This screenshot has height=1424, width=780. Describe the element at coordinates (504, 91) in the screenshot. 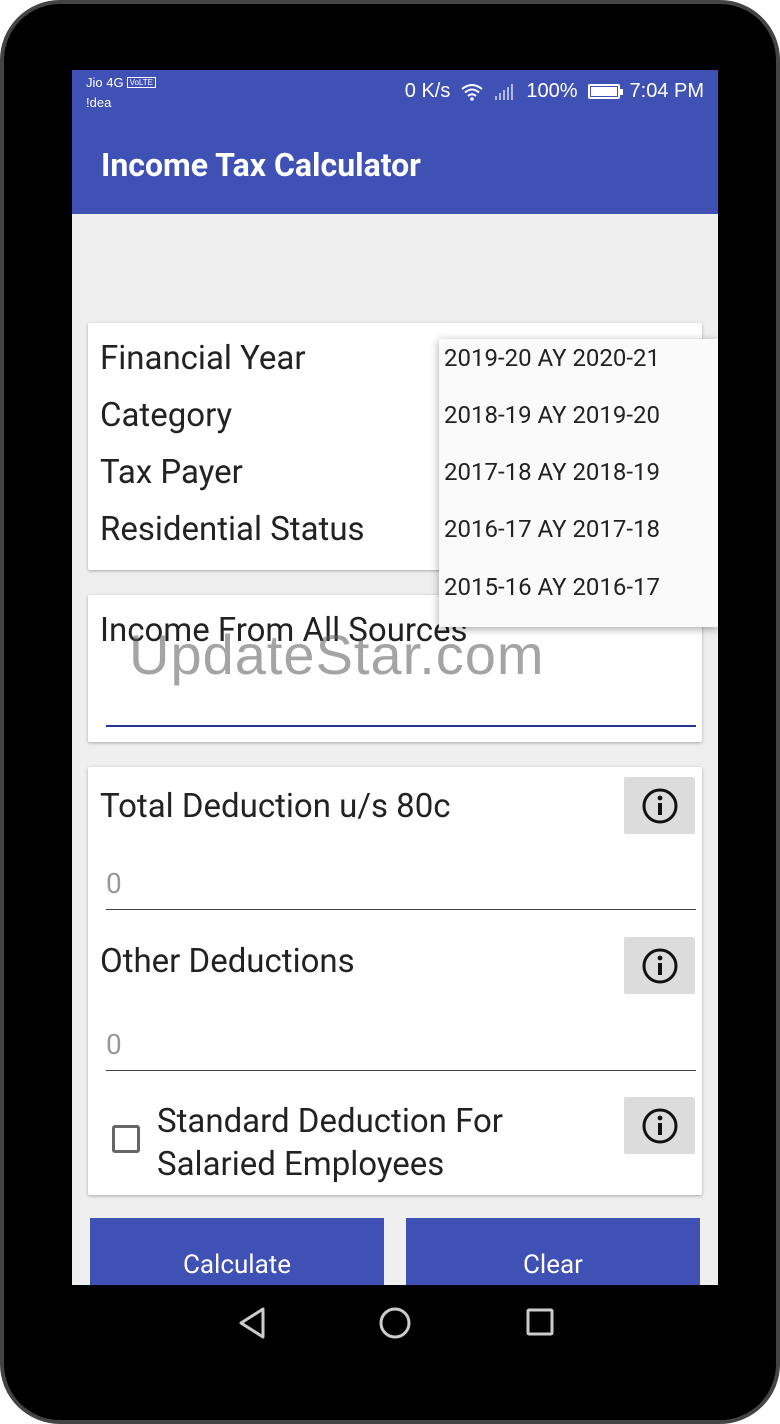

I see `signal-icon` at that location.